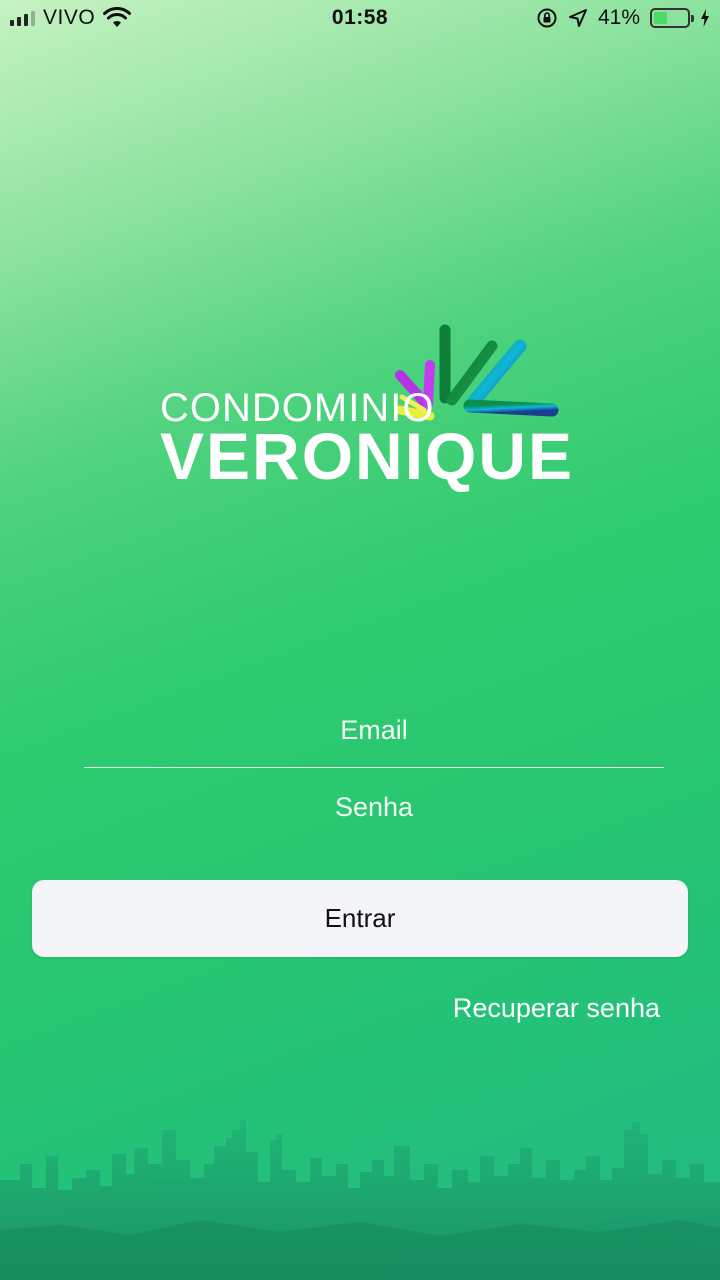 The image size is (720, 1280). What do you see at coordinates (618, 17) in the screenshot?
I see `battery-percent: 41%` at bounding box center [618, 17].